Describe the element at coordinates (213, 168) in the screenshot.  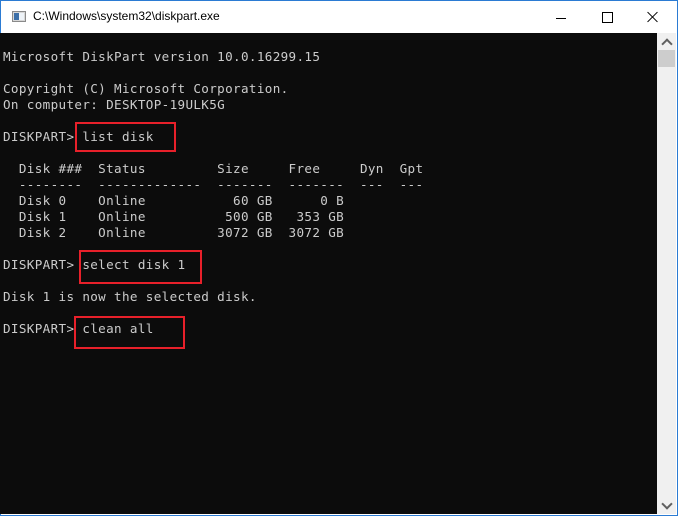
I see `disk-table-header: Disk ### Status Size Free Dyn Gpt` at that location.